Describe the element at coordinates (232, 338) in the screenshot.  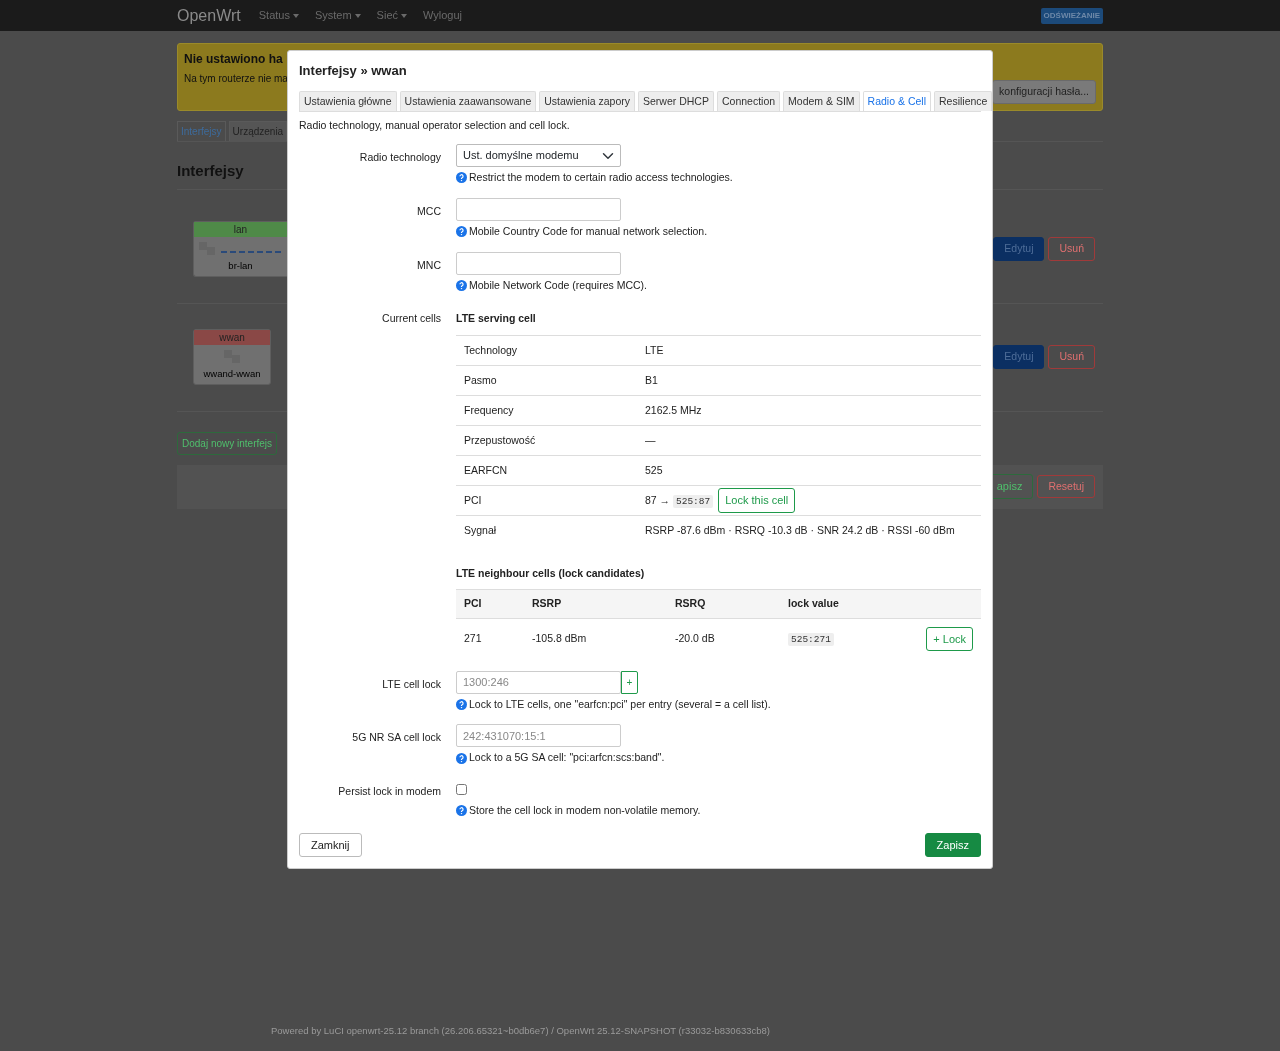
I see `interface-name: wwan` at that location.